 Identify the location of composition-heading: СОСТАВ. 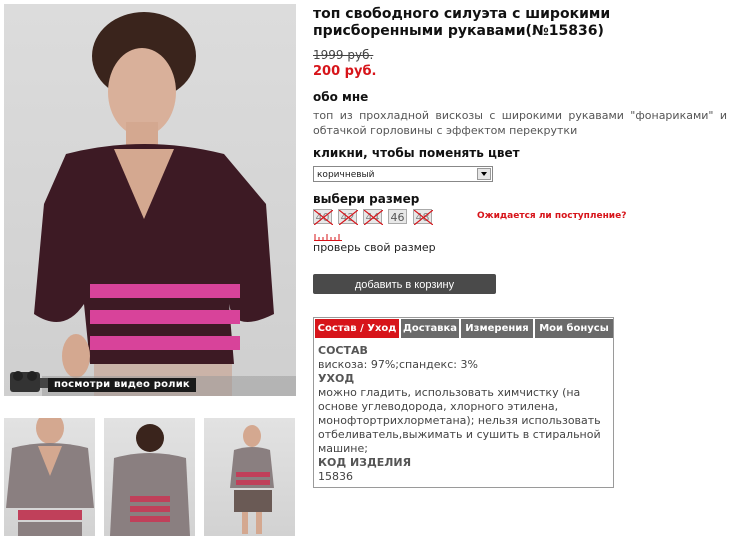
(343, 350).